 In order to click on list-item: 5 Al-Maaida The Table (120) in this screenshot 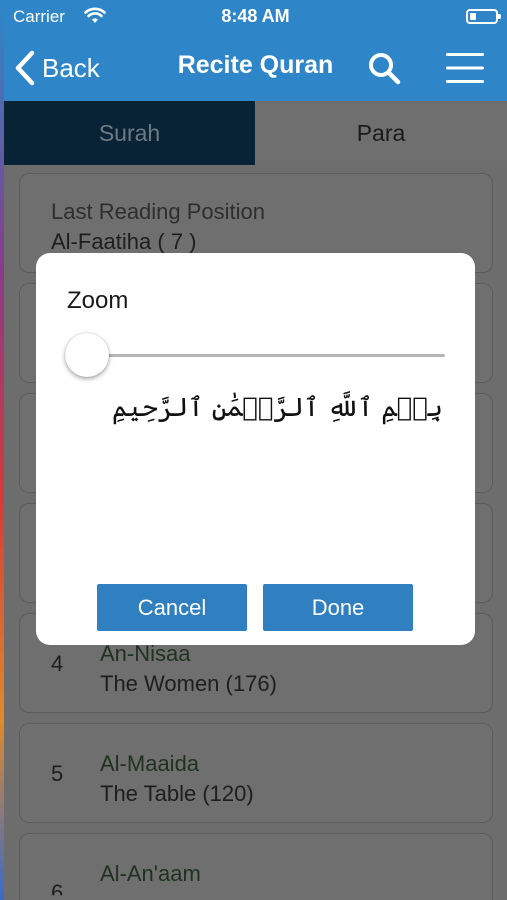, I will do `click(256, 773)`.